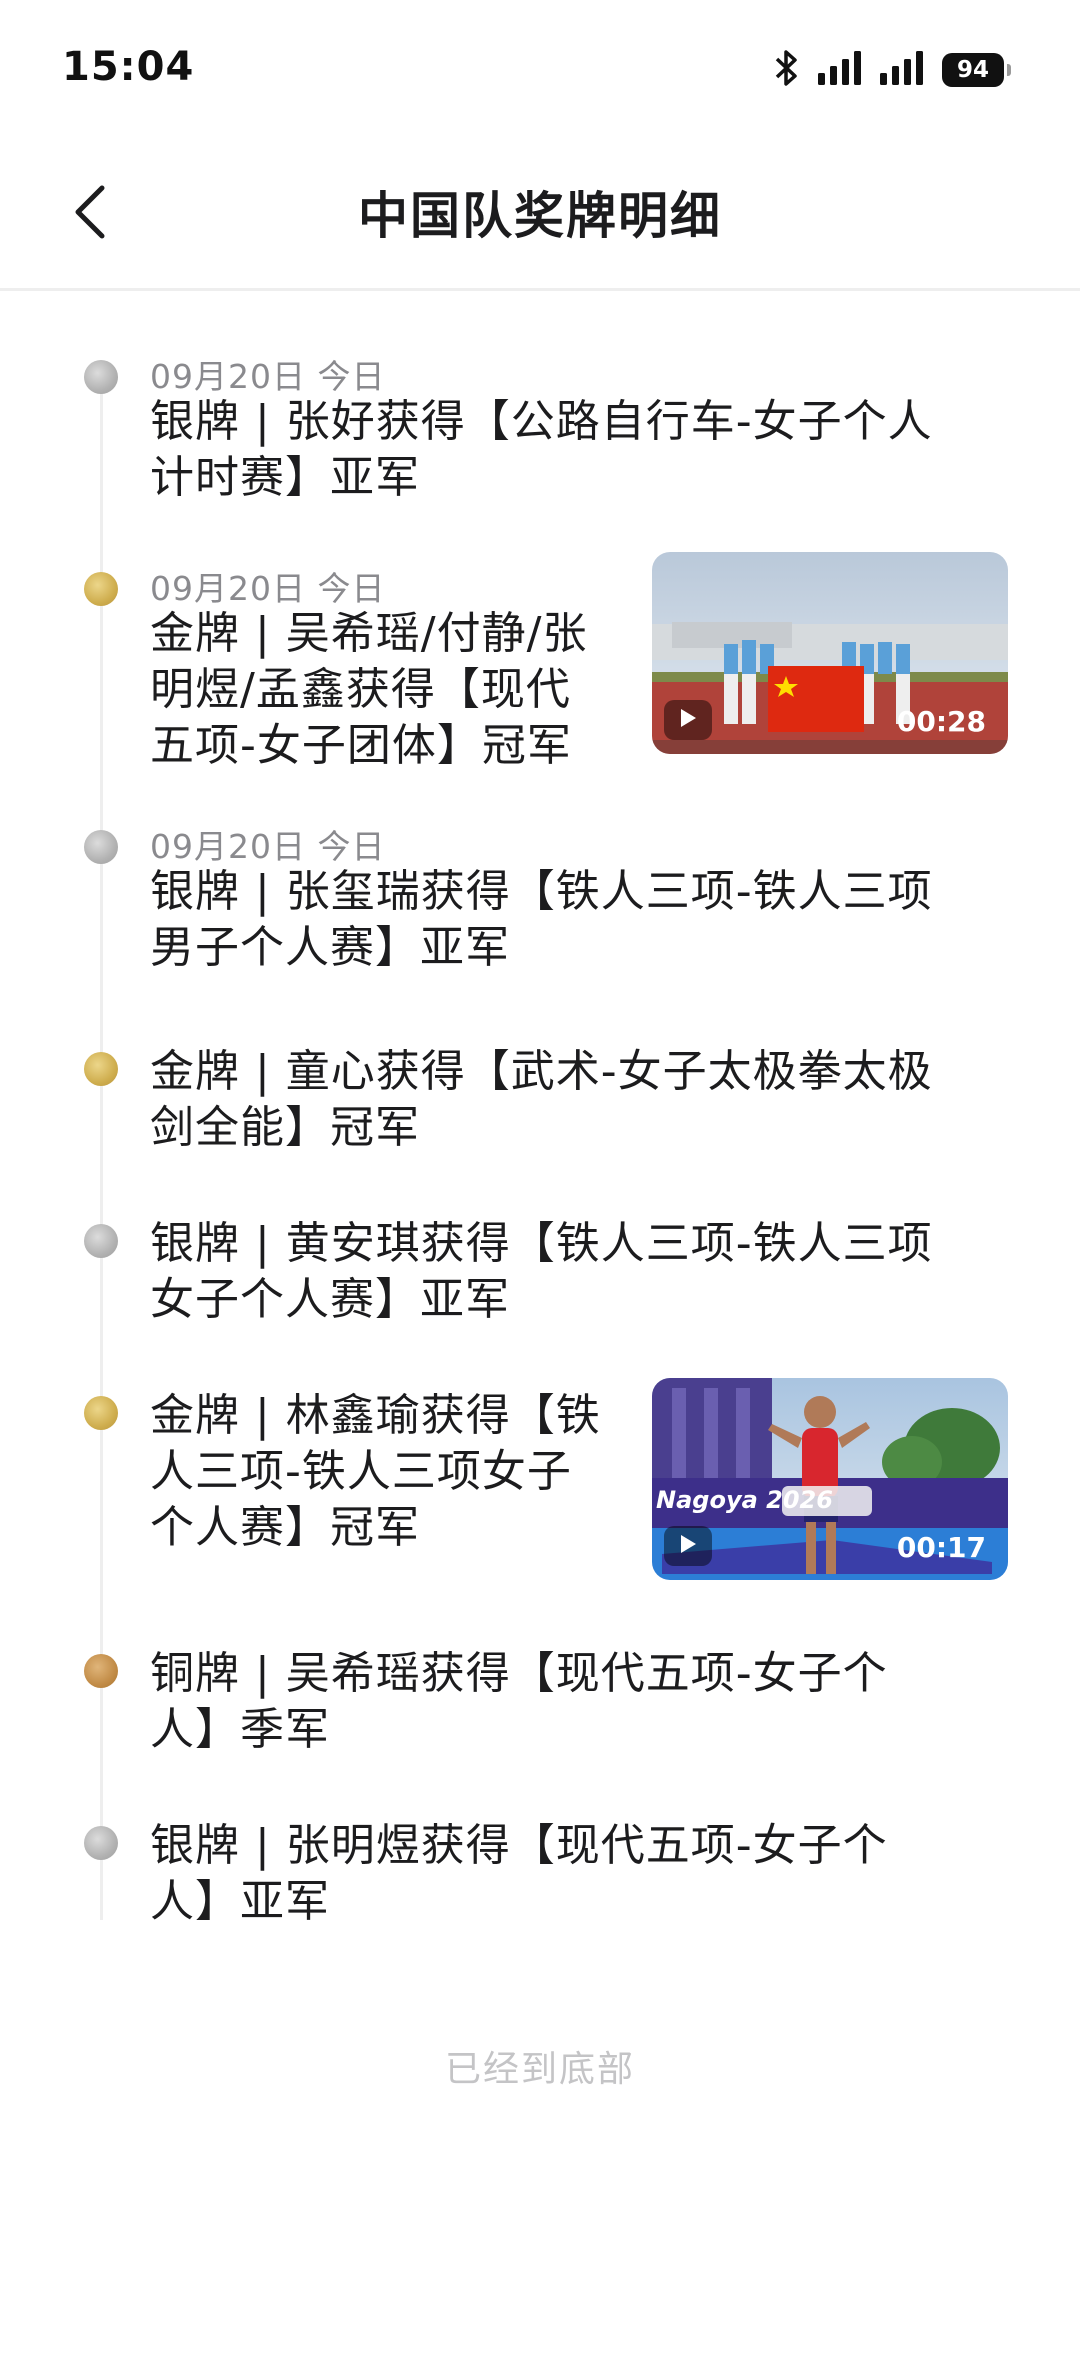 Image resolution: width=1080 pixels, height=2377 pixels. Describe the element at coordinates (541, 920) in the screenshot. I see `item-text: 银牌 | 张玺瑞获得【铁人三项-铁人三项 男子个人赛】亚军` at that location.